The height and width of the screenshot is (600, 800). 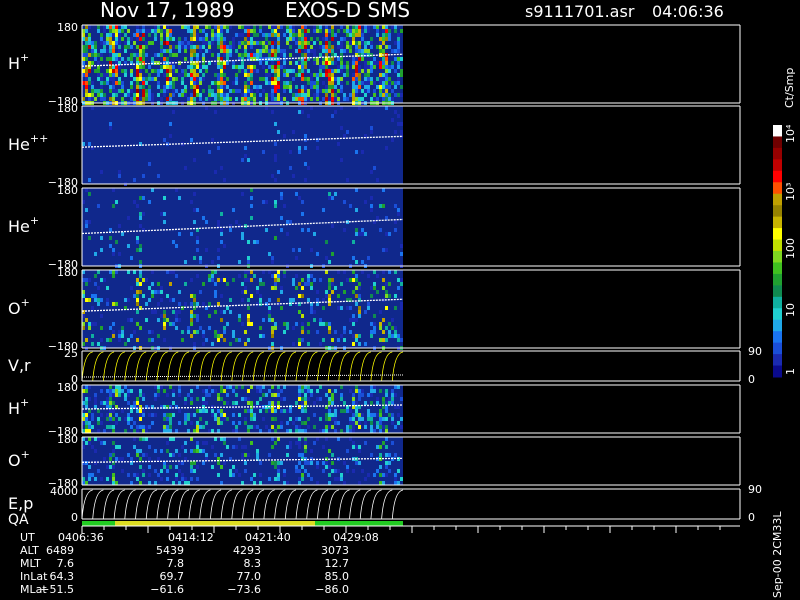 I want to click on vr-right-bottom: 0, so click(x=751, y=379).